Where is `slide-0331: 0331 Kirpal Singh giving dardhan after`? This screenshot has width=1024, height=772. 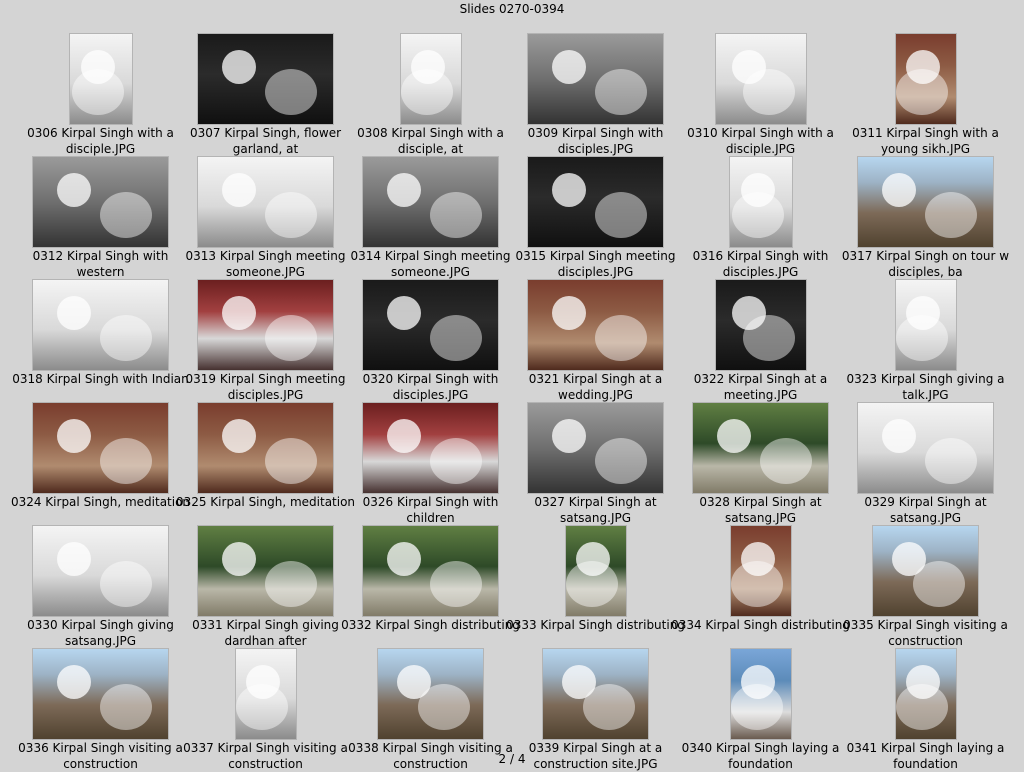 slide-0331: 0331 Kirpal Singh giving dardhan after is located at coordinates (265, 585).